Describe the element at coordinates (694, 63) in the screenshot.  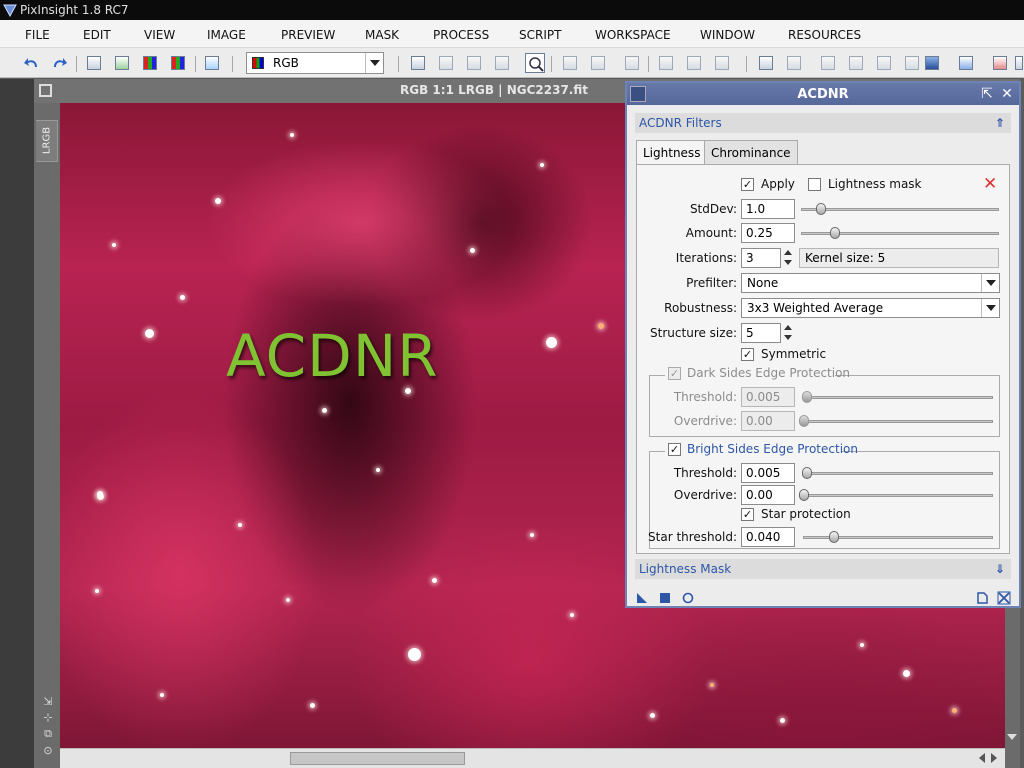
I see `refresh-mask-icon` at that location.